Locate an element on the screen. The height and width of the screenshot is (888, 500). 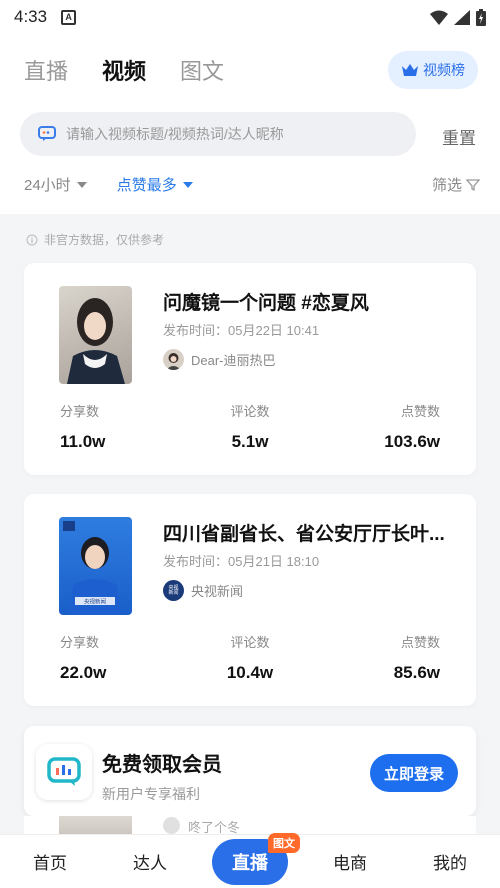
time-range-label: 24小时 is located at coordinates (47, 185).